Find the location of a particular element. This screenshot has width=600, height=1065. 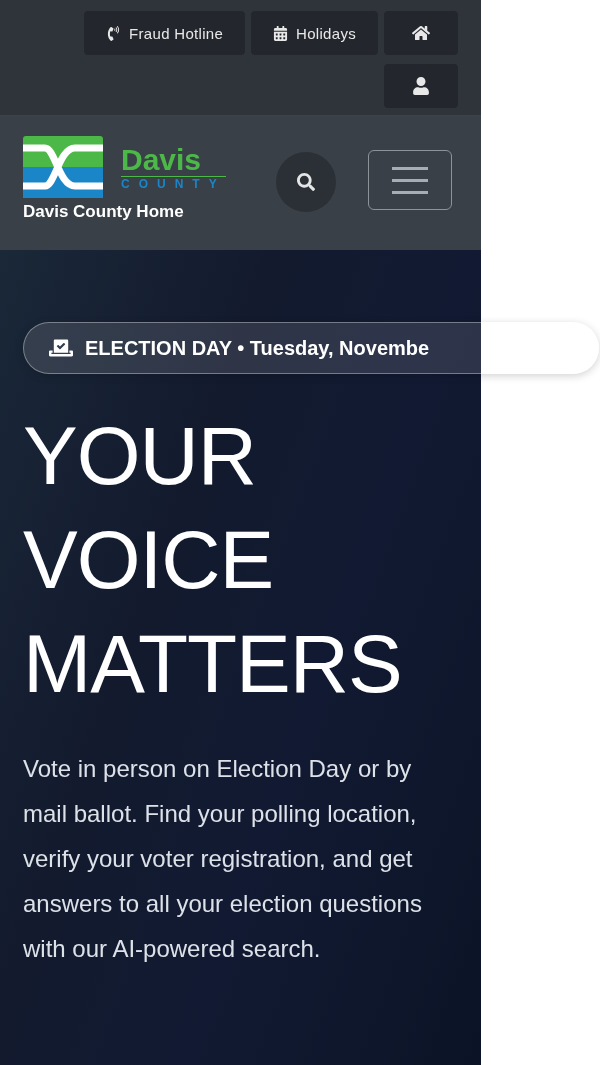

logo-subtitle: COUNTY is located at coordinates (173, 183).